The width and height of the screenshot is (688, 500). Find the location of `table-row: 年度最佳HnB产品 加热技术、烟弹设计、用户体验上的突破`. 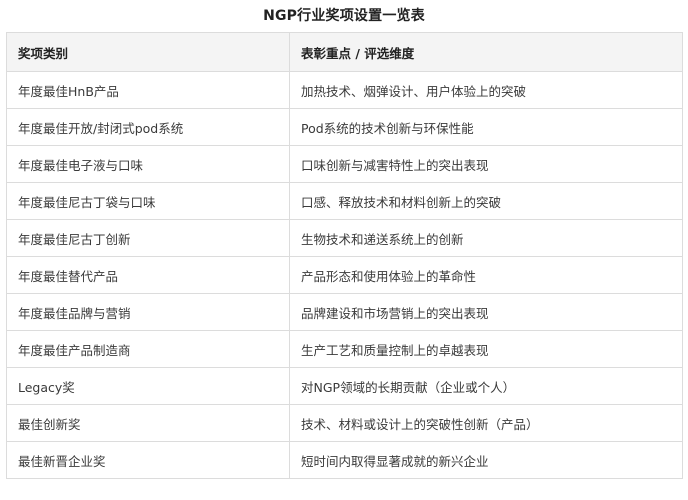

table-row: 年度最佳HnB产品 加热技术、烟弹设计、用户体验上的突破 is located at coordinates (344, 90).